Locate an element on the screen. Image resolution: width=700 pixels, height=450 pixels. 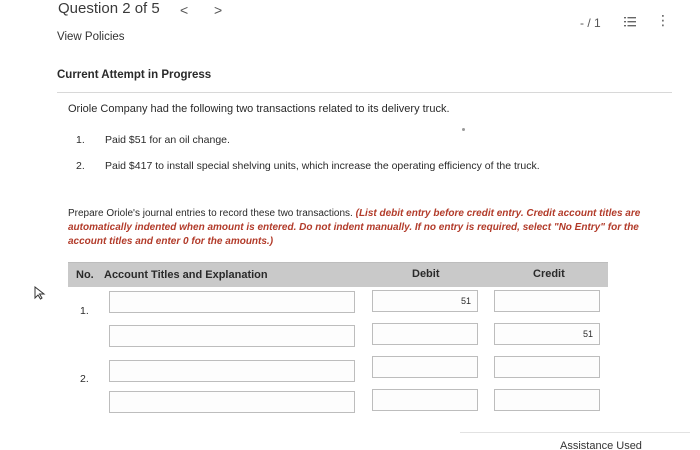
list-item-number: 1. is located at coordinates (80, 140).